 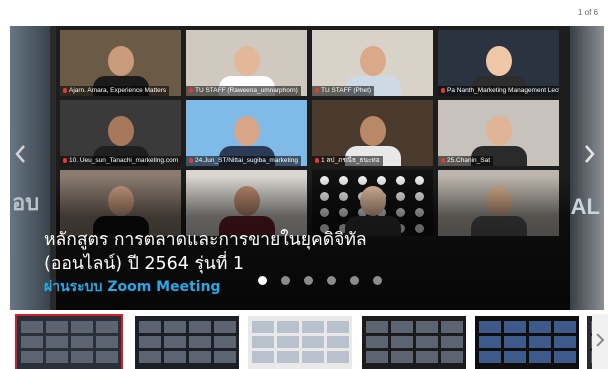 I want to click on participant-tile: Ajarn. Amara, Experience Matters, so click(x=120, y=63).